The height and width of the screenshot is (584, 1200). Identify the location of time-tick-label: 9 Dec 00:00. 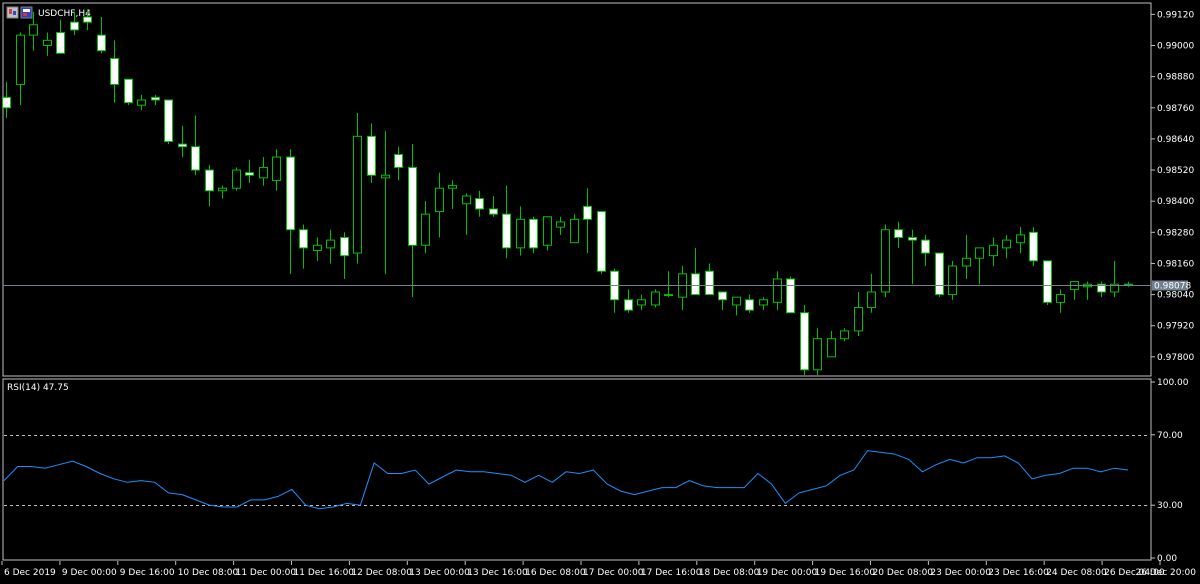
(89, 573).